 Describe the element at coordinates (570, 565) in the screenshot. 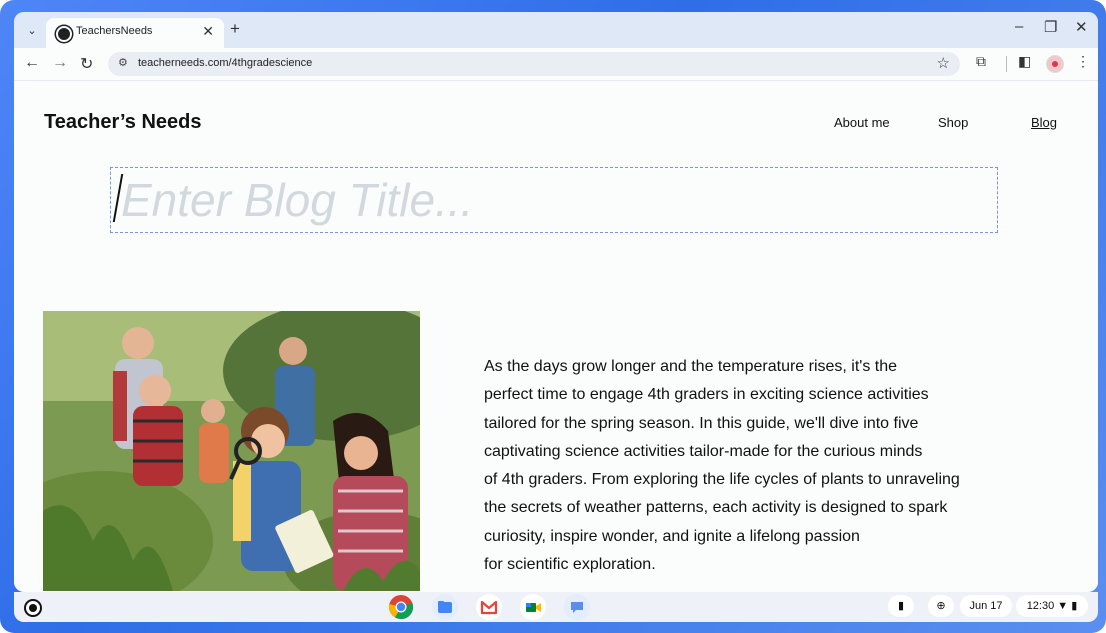

I see `article-line: for scientific exploration.` at that location.